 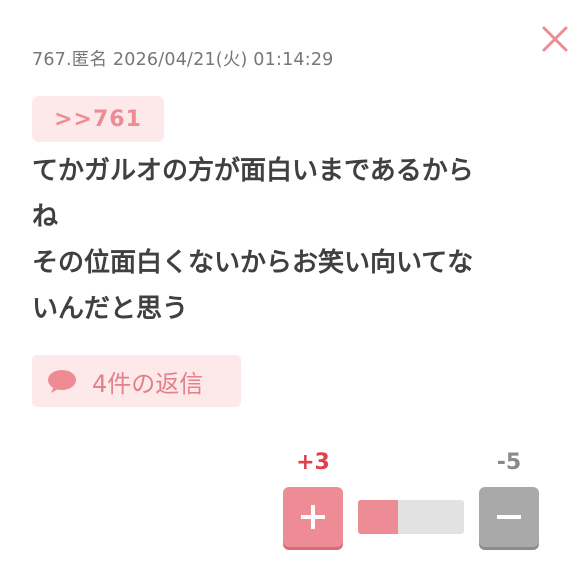 I want to click on comment-line: いんだと思う, so click(x=110, y=309).